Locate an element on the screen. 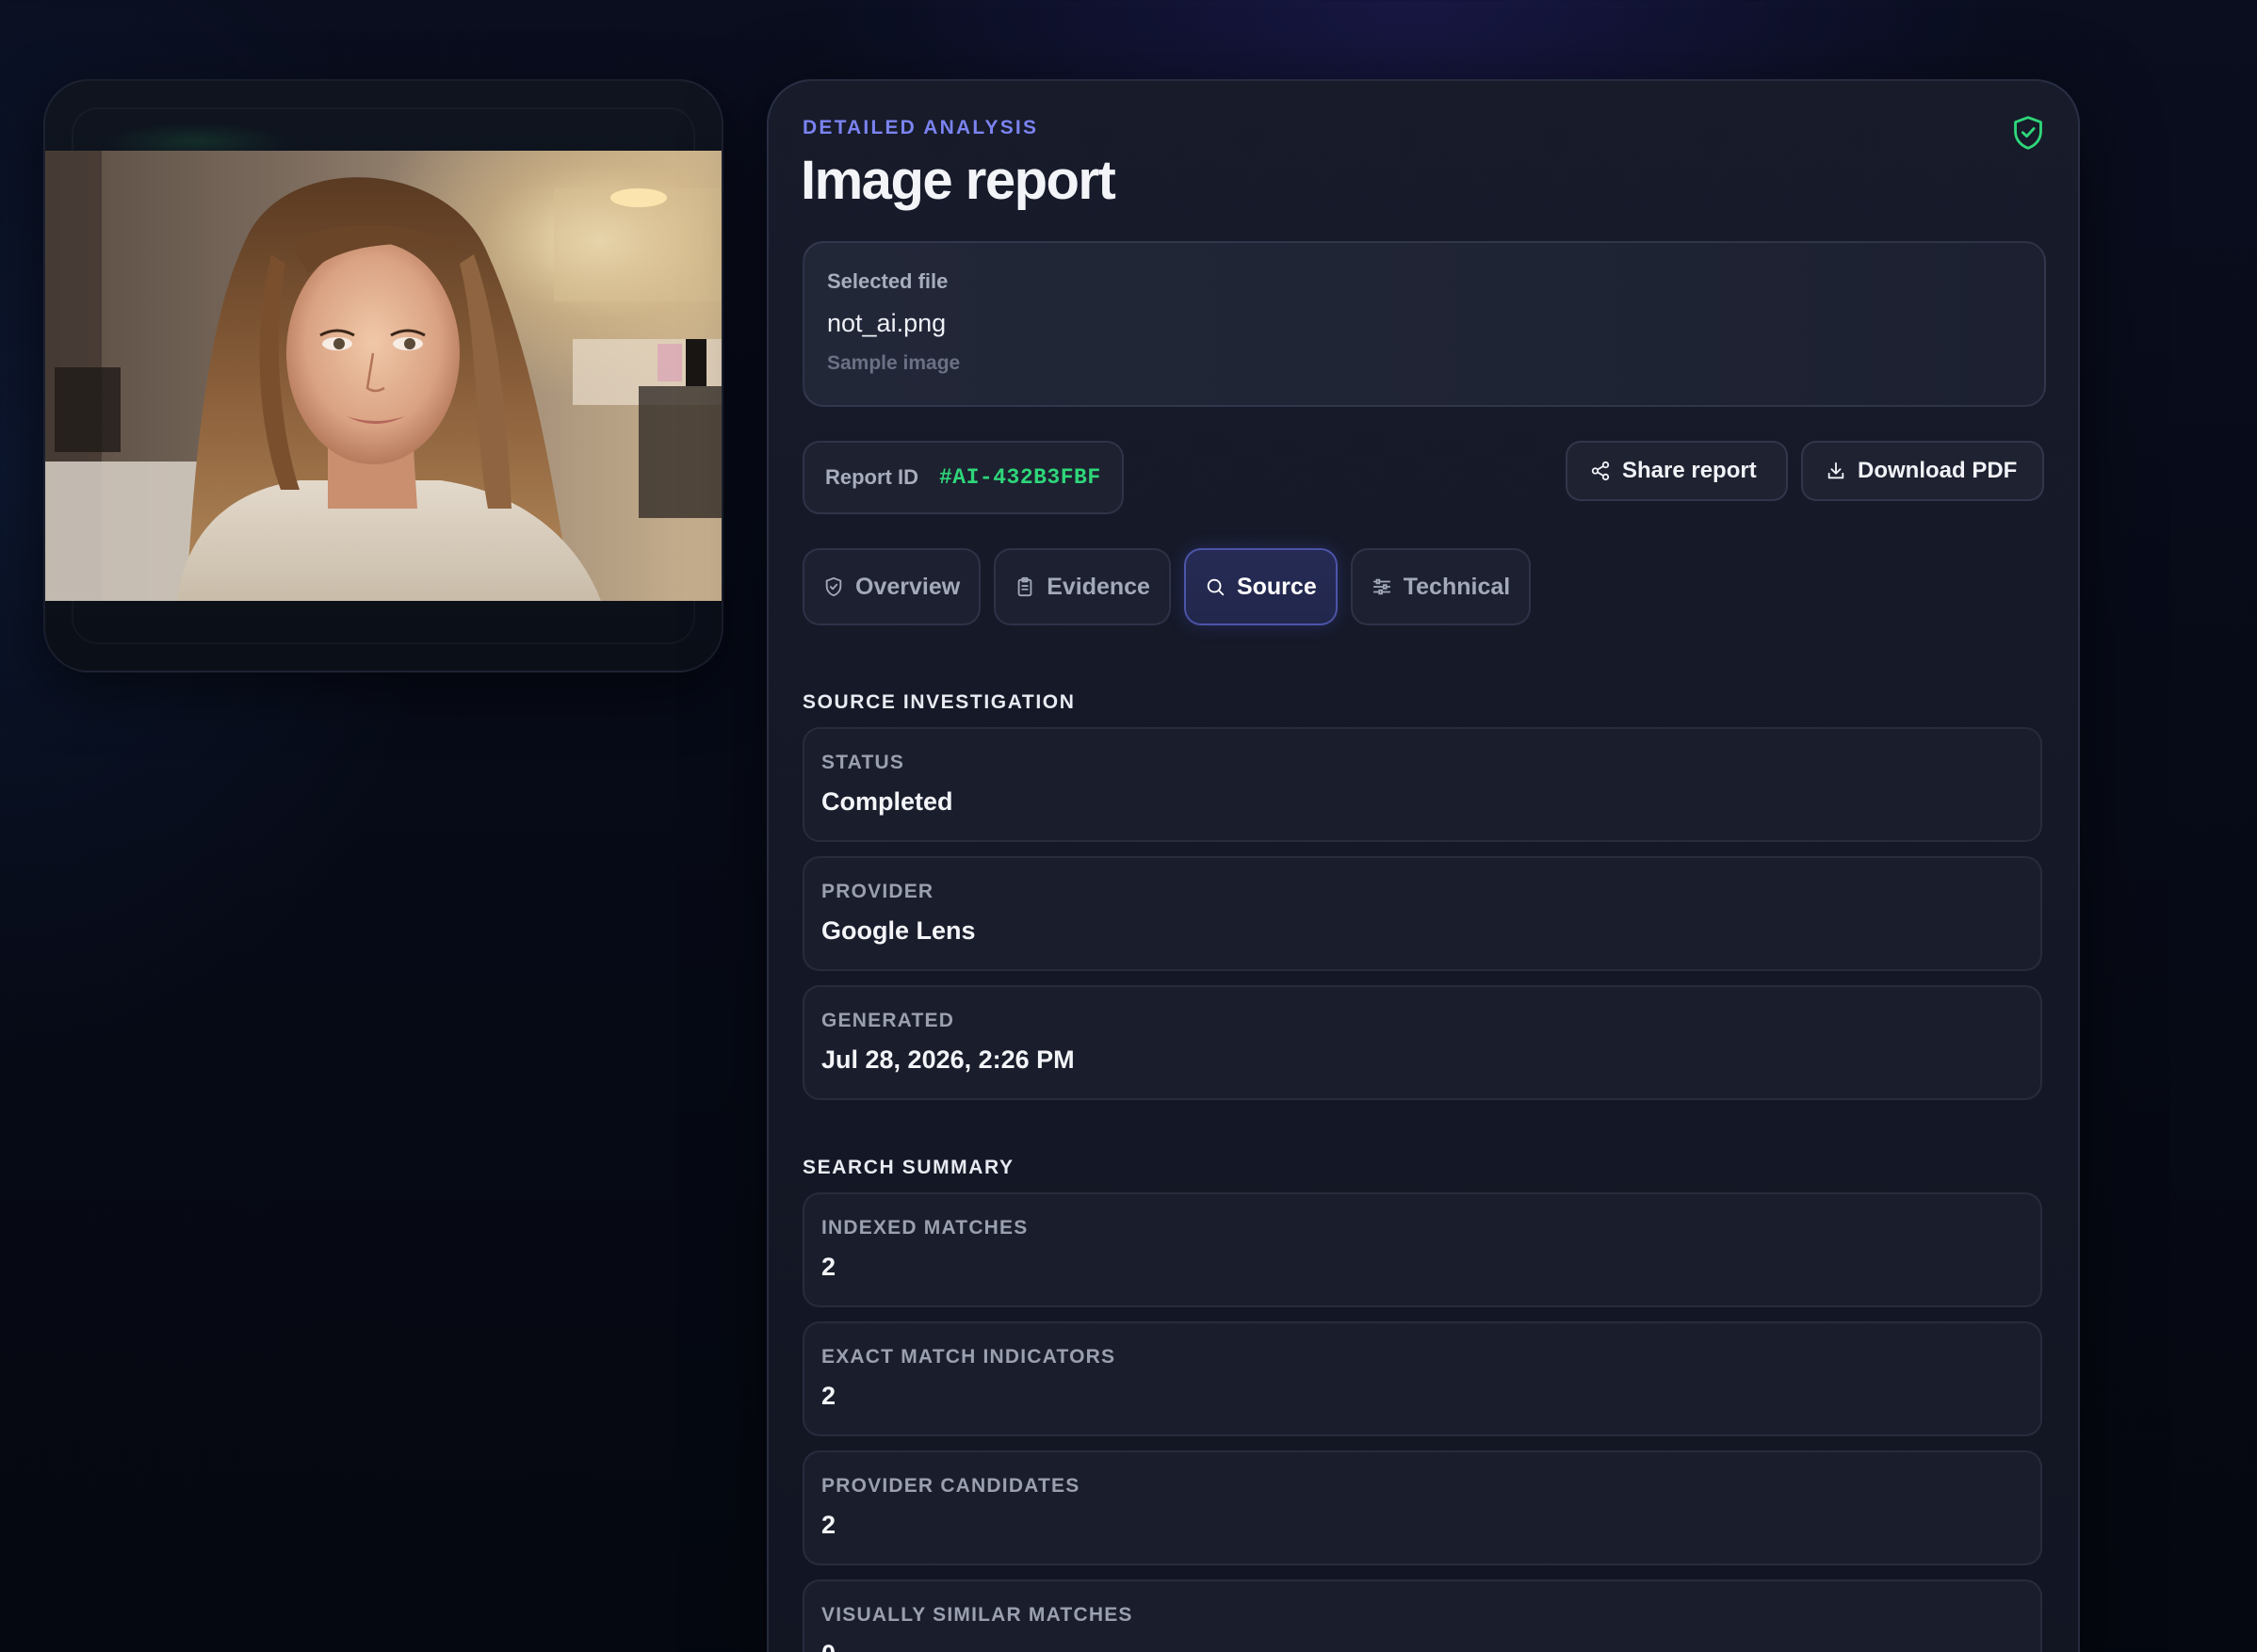 The image size is (2257, 1652). generated-field: GENERATED Jul 28, 2026, 2:26 PM is located at coordinates (1422, 1042).